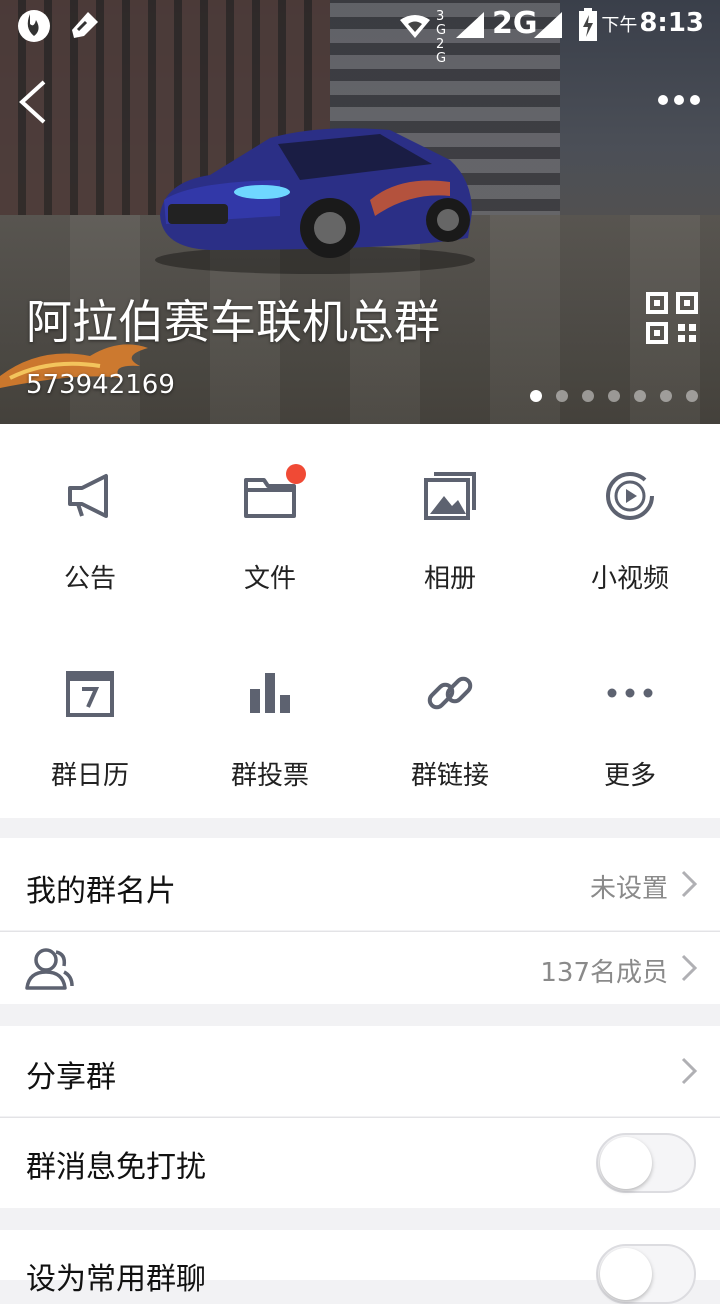 This screenshot has width=720, height=1304. I want to click on wifi-icon, so click(415, 26).